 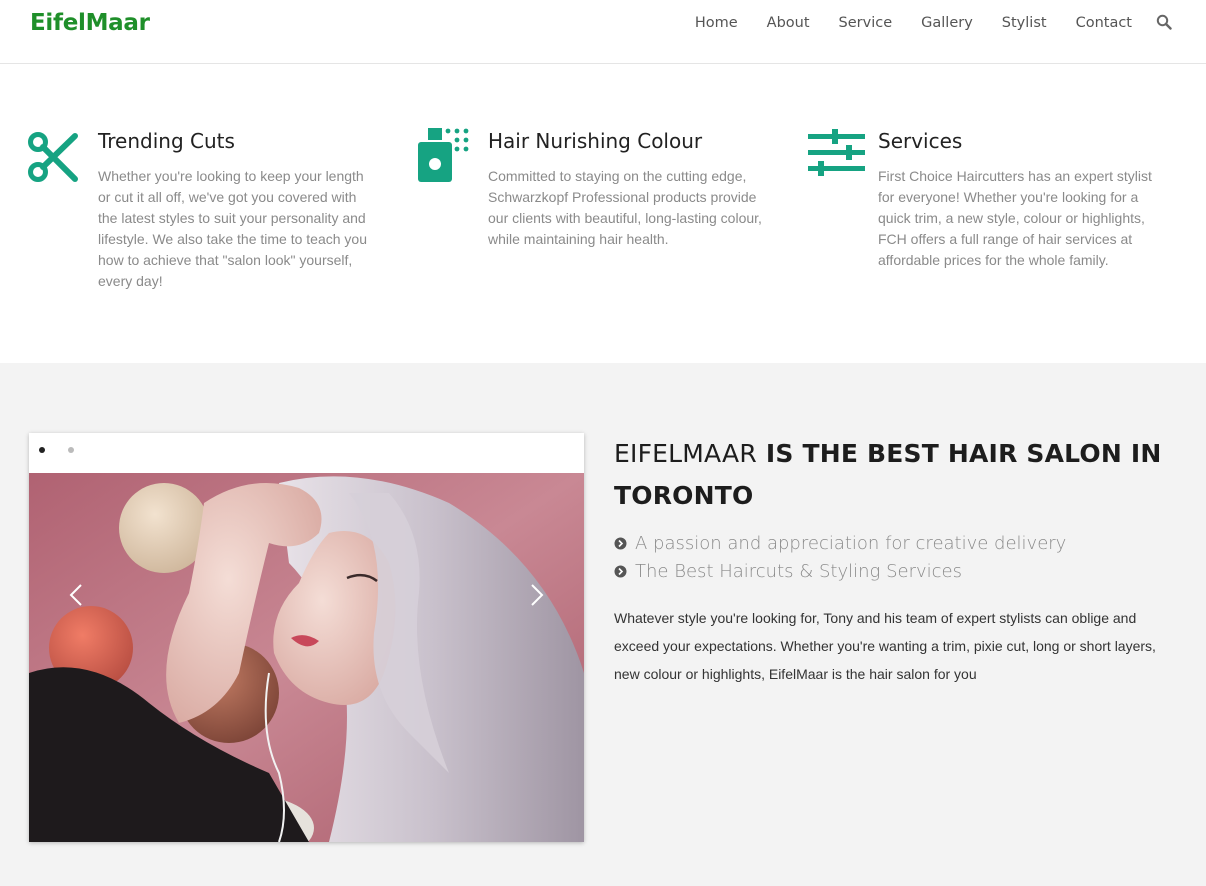 What do you see at coordinates (77, 595) in the screenshot?
I see `carousel-prev-icon` at bounding box center [77, 595].